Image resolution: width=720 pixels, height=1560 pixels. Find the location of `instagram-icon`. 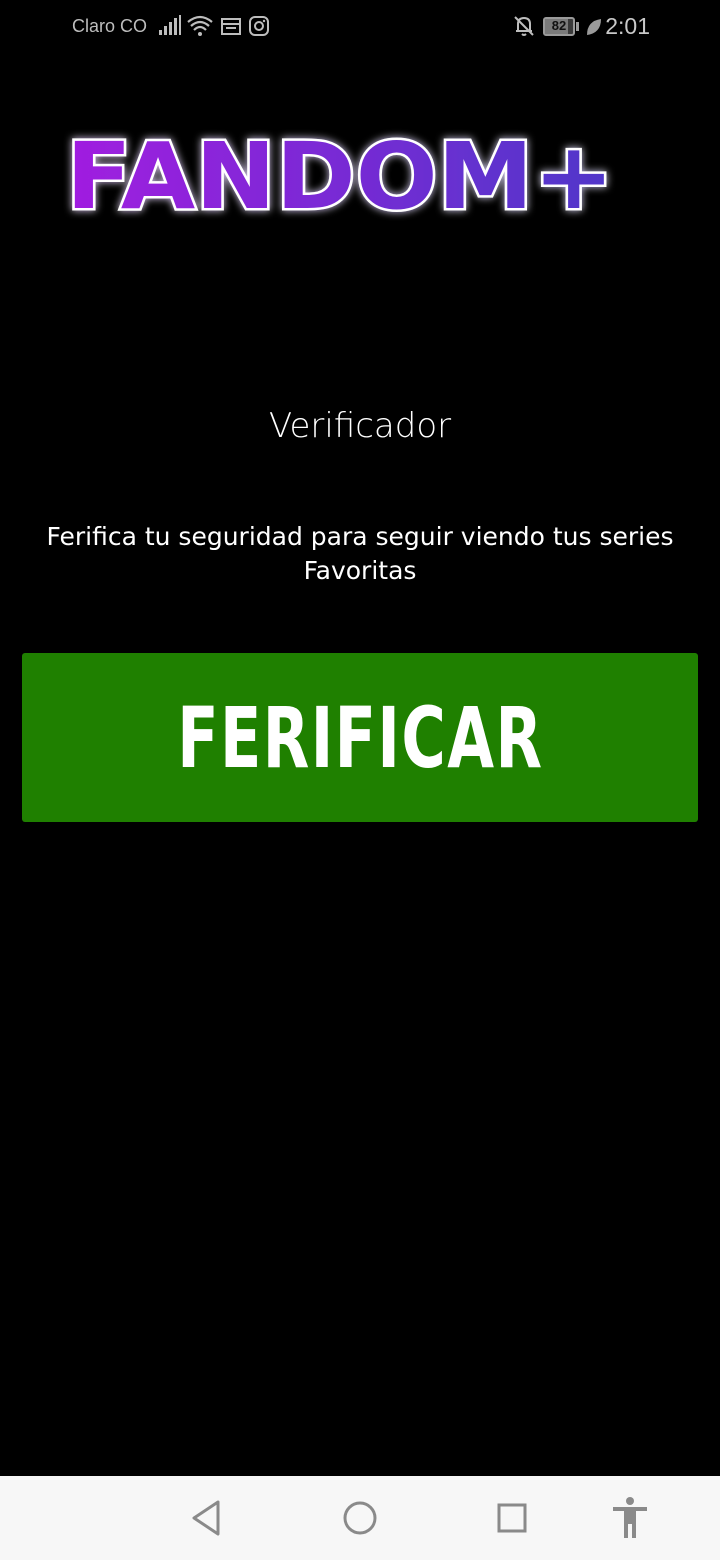

instagram-icon is located at coordinates (259, 26).